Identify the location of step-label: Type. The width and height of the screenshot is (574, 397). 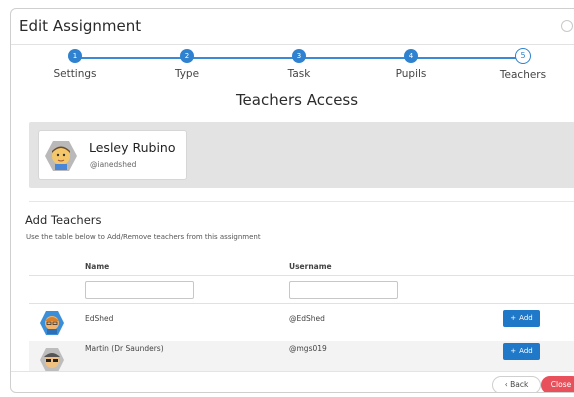
(187, 74).